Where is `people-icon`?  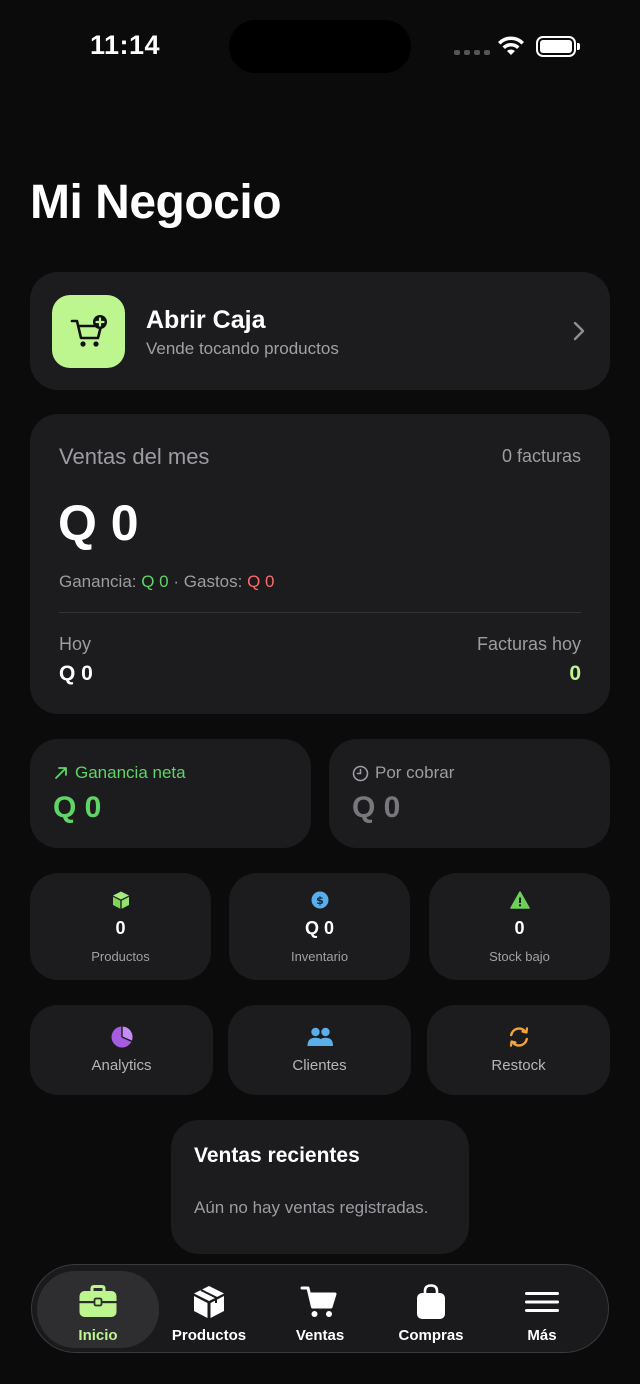
people-icon is located at coordinates (320, 1036).